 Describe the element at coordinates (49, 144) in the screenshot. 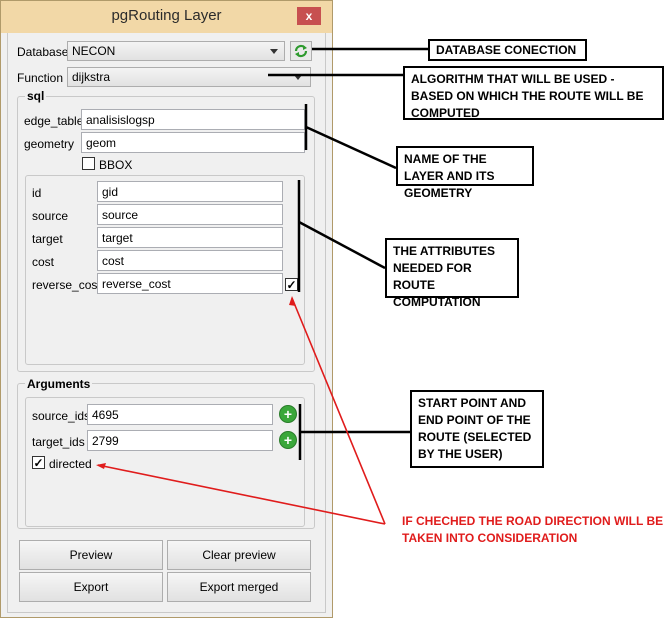

I see `geometry-label: geometry` at that location.